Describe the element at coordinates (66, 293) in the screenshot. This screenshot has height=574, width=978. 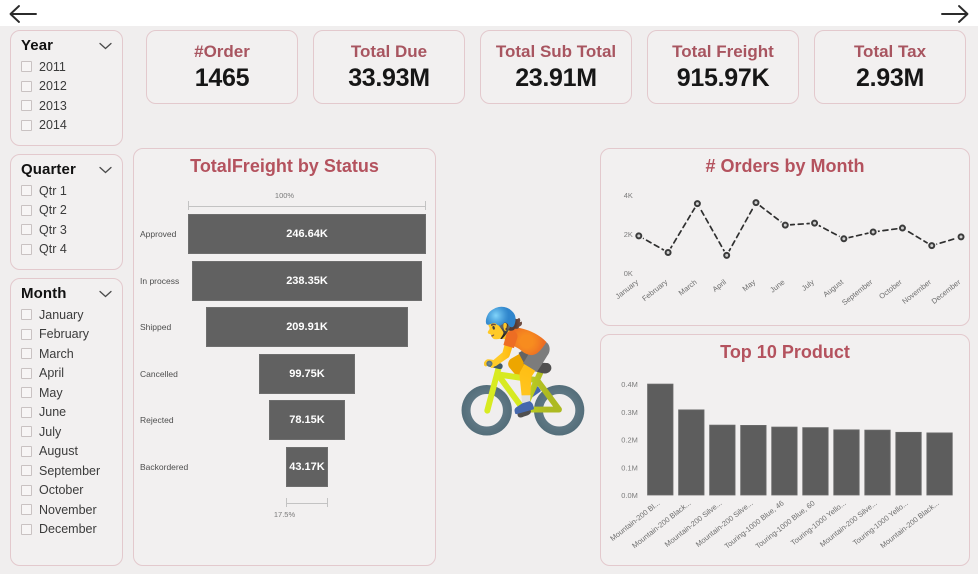
I see `slicer-month-header: Month` at that location.